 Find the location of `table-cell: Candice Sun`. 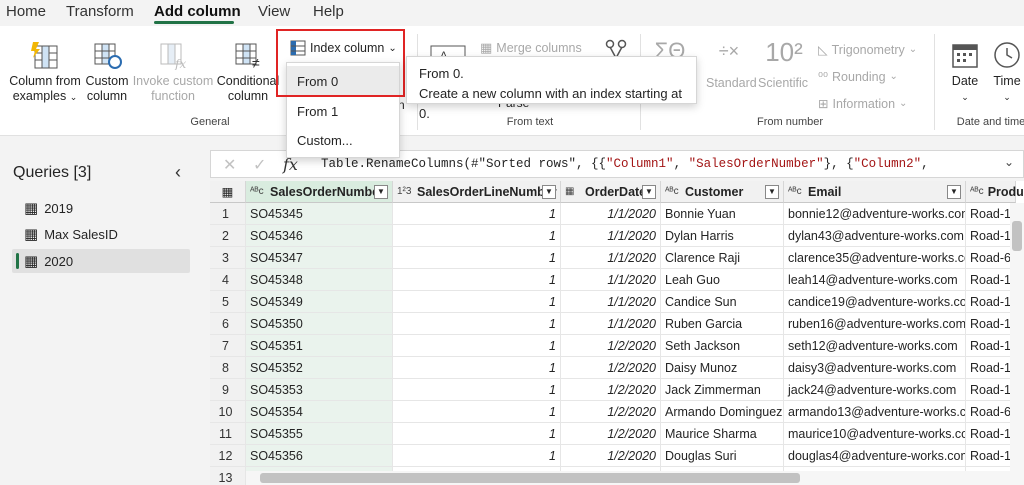

table-cell: Candice Sun is located at coordinates (722, 302).